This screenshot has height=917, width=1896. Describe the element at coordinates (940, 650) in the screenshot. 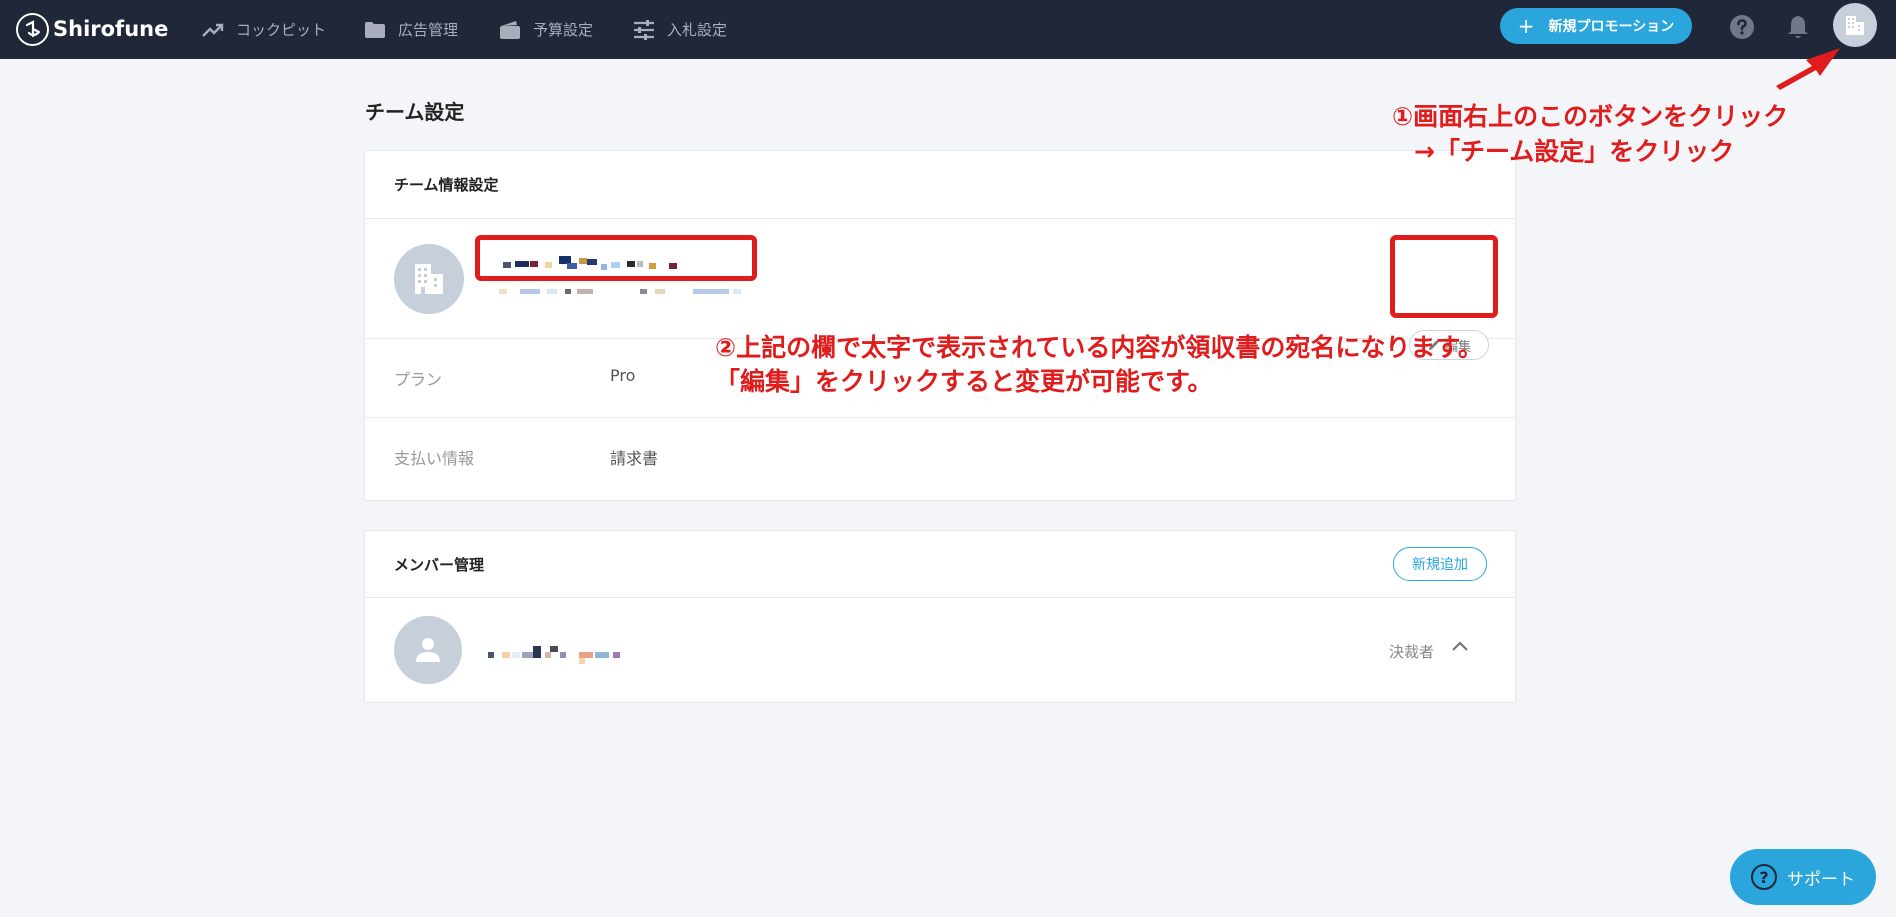

I see `member-row: 決裁者` at that location.